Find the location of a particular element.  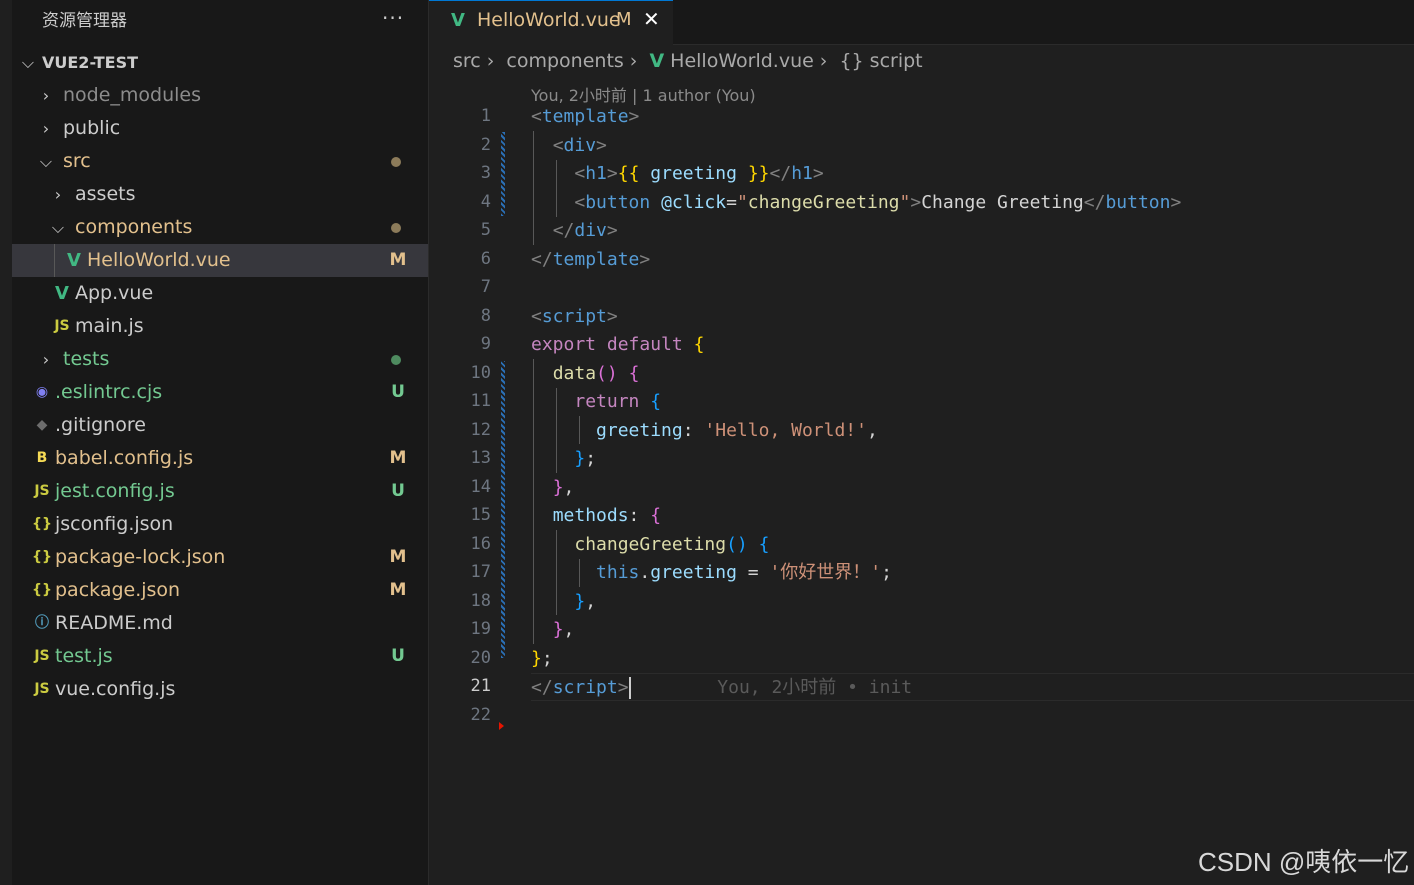

tree-item-label: jsconfig.json is located at coordinates (114, 524).